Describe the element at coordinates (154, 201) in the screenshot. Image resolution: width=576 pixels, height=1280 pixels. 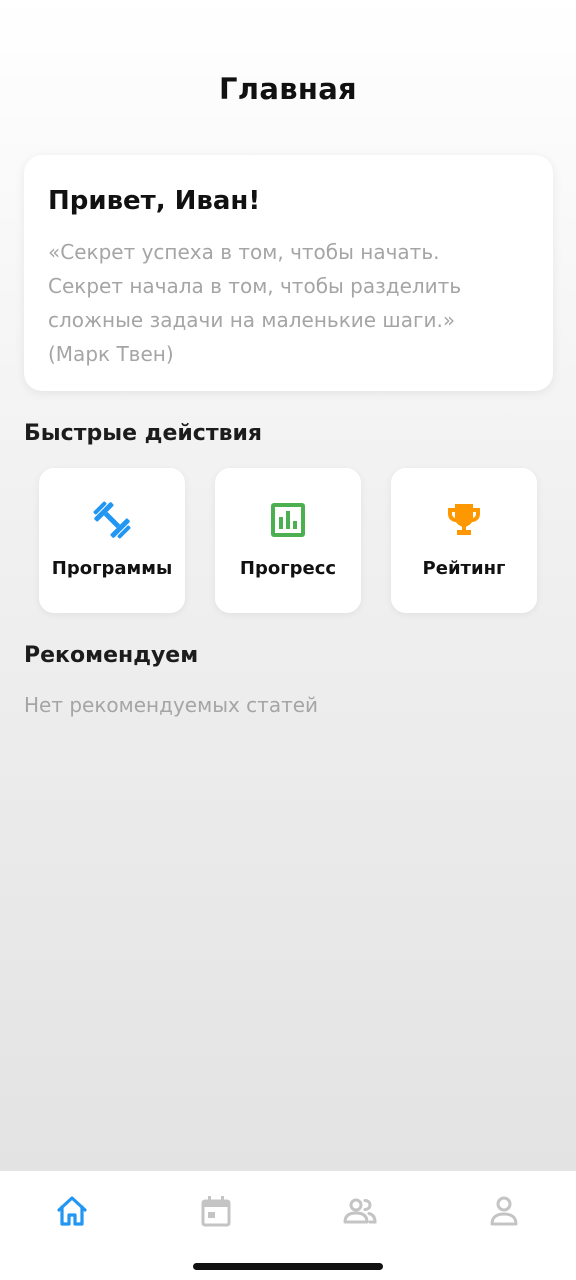
I see `greeting-title: Привет, Иван!` at that location.